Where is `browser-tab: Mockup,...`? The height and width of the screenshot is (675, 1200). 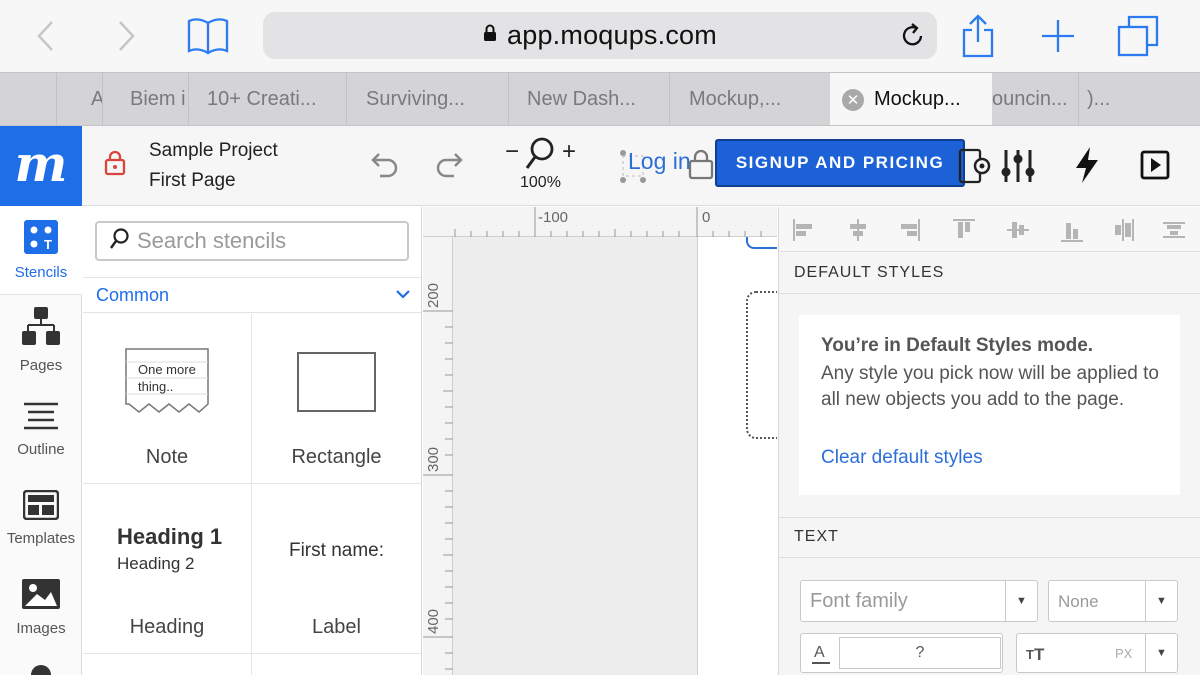
browser-tab: Mockup,... is located at coordinates (749, 99).